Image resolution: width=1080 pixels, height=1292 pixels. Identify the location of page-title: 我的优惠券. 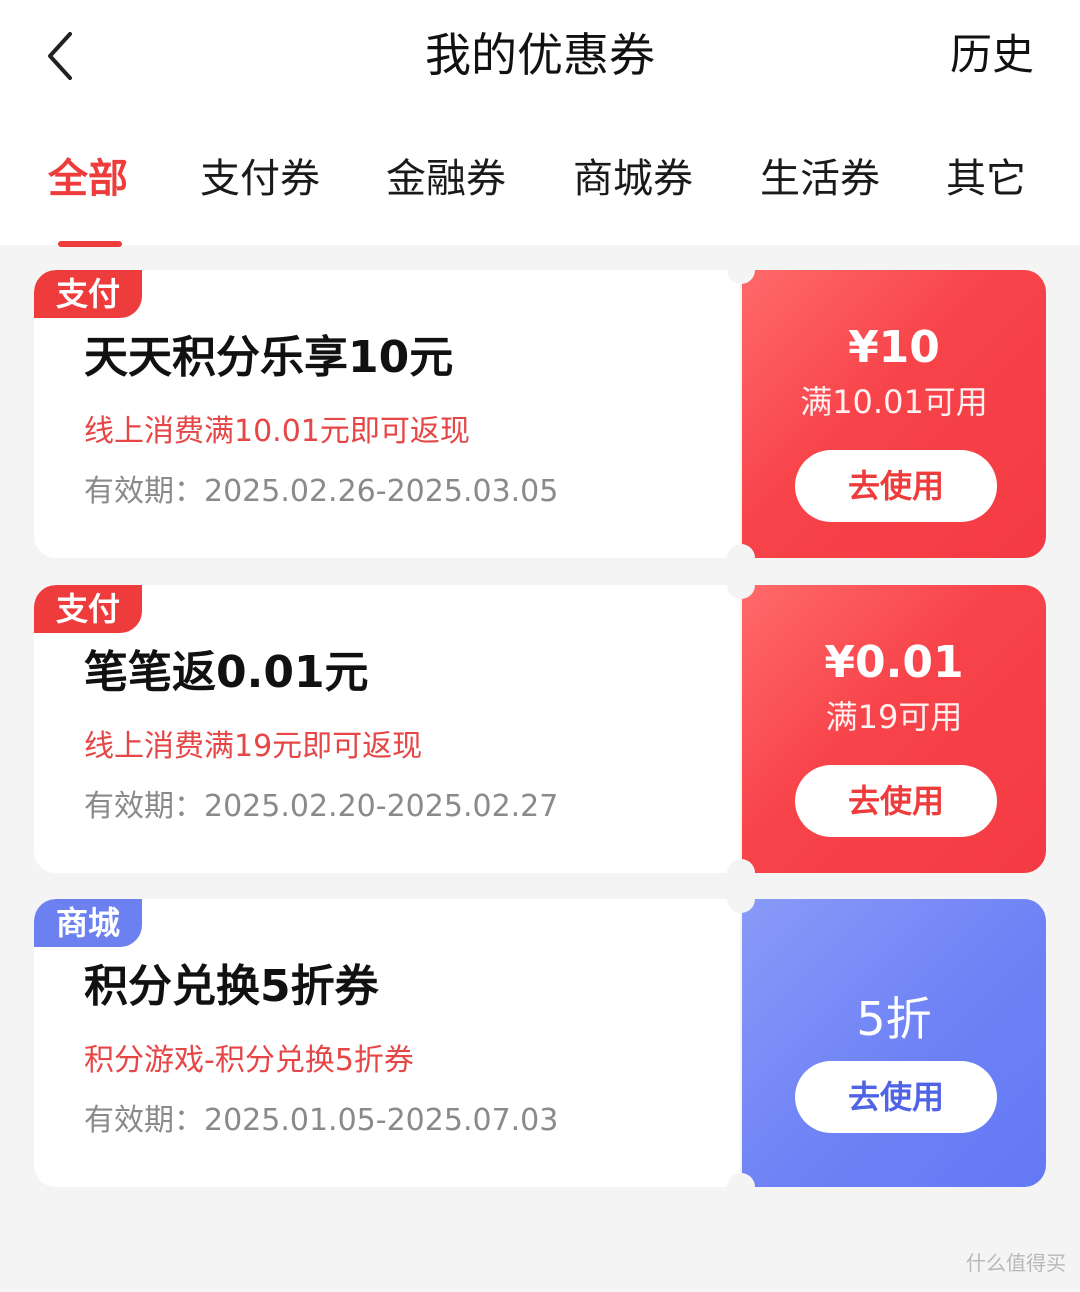
(540, 55).